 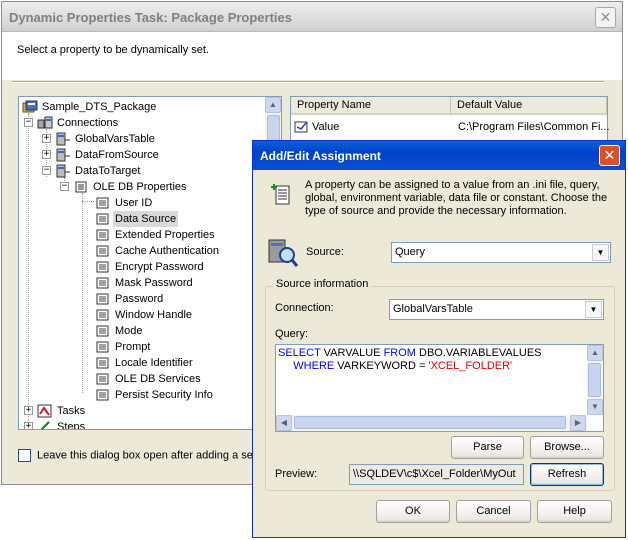 I want to click on query-vertical-scrollbar: ▲ ▼, so click(x=595, y=380).